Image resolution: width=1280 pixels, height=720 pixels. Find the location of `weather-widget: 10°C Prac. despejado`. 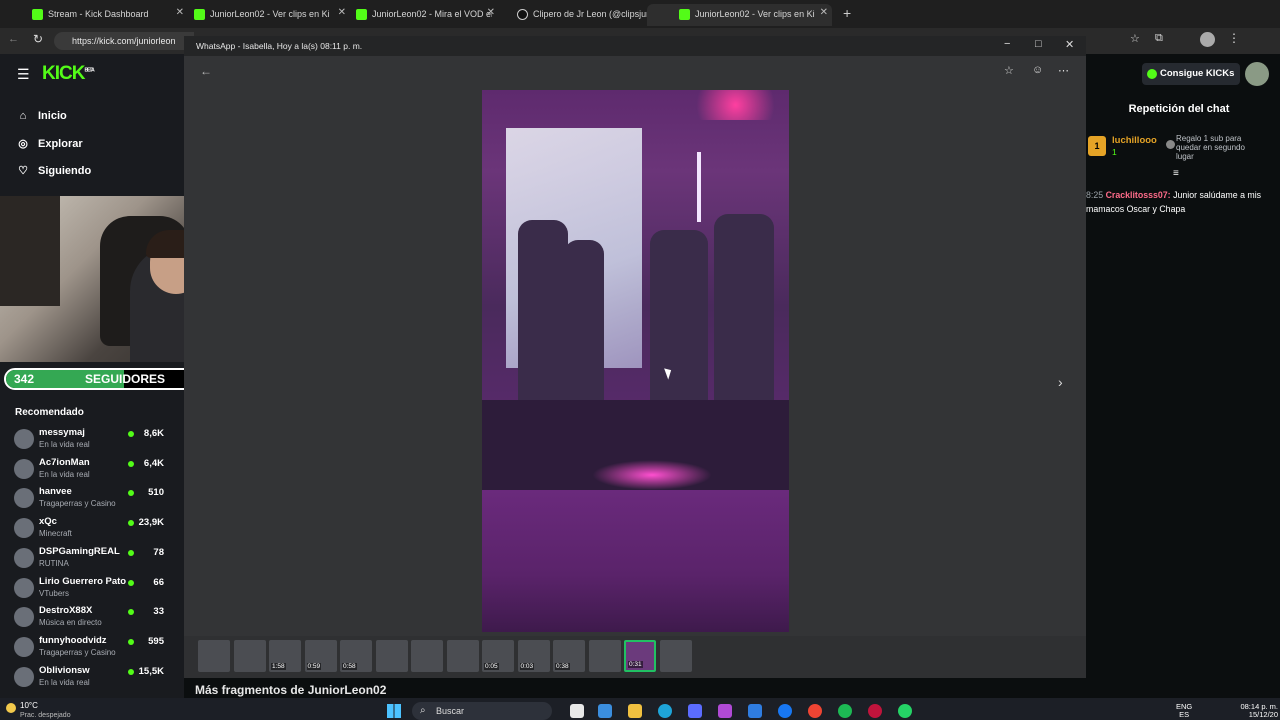

weather-widget: 10°C Prac. despejado is located at coordinates (45, 710).